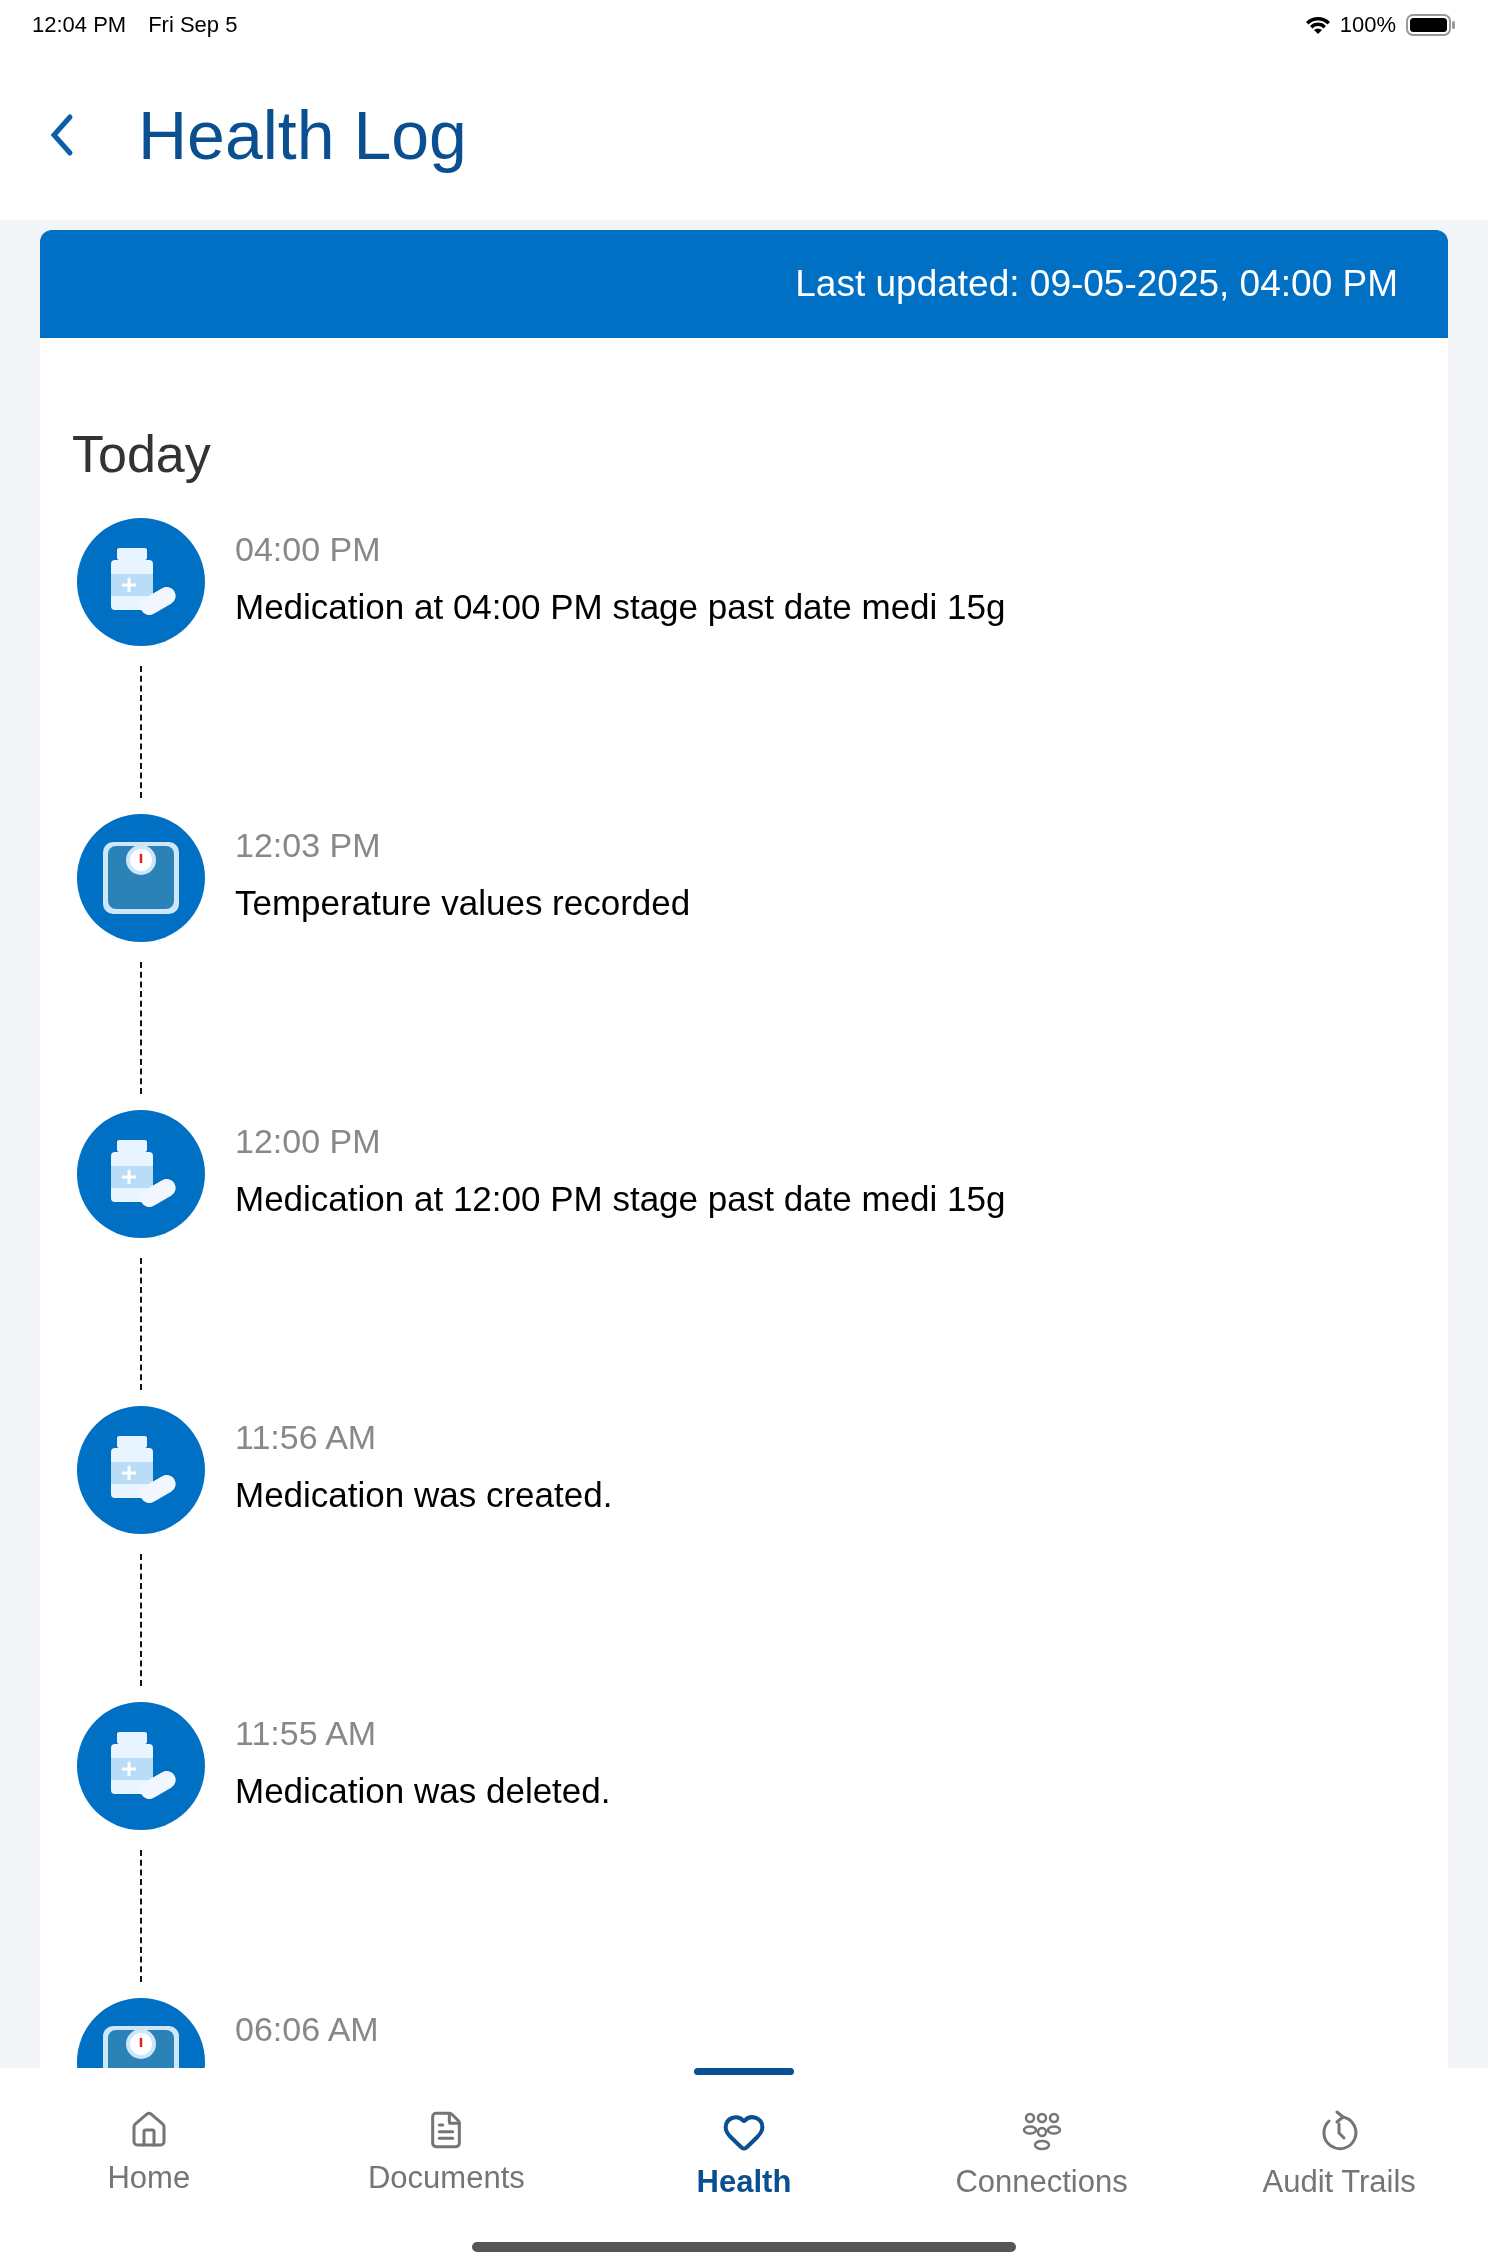  What do you see at coordinates (79, 25) in the screenshot?
I see `status-time: 12:04 PM` at bounding box center [79, 25].